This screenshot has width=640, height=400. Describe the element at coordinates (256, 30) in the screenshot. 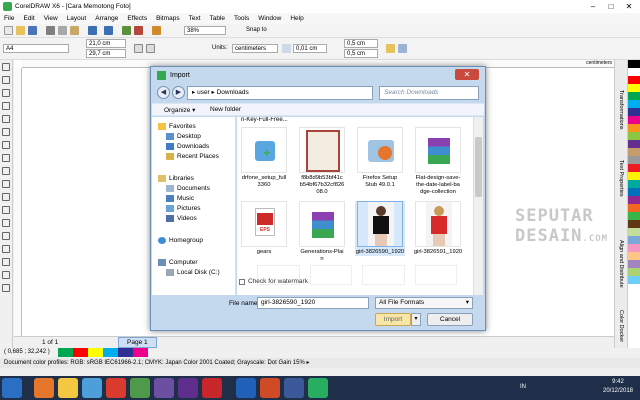

I see `snap-to-menu: Snap to` at that location.